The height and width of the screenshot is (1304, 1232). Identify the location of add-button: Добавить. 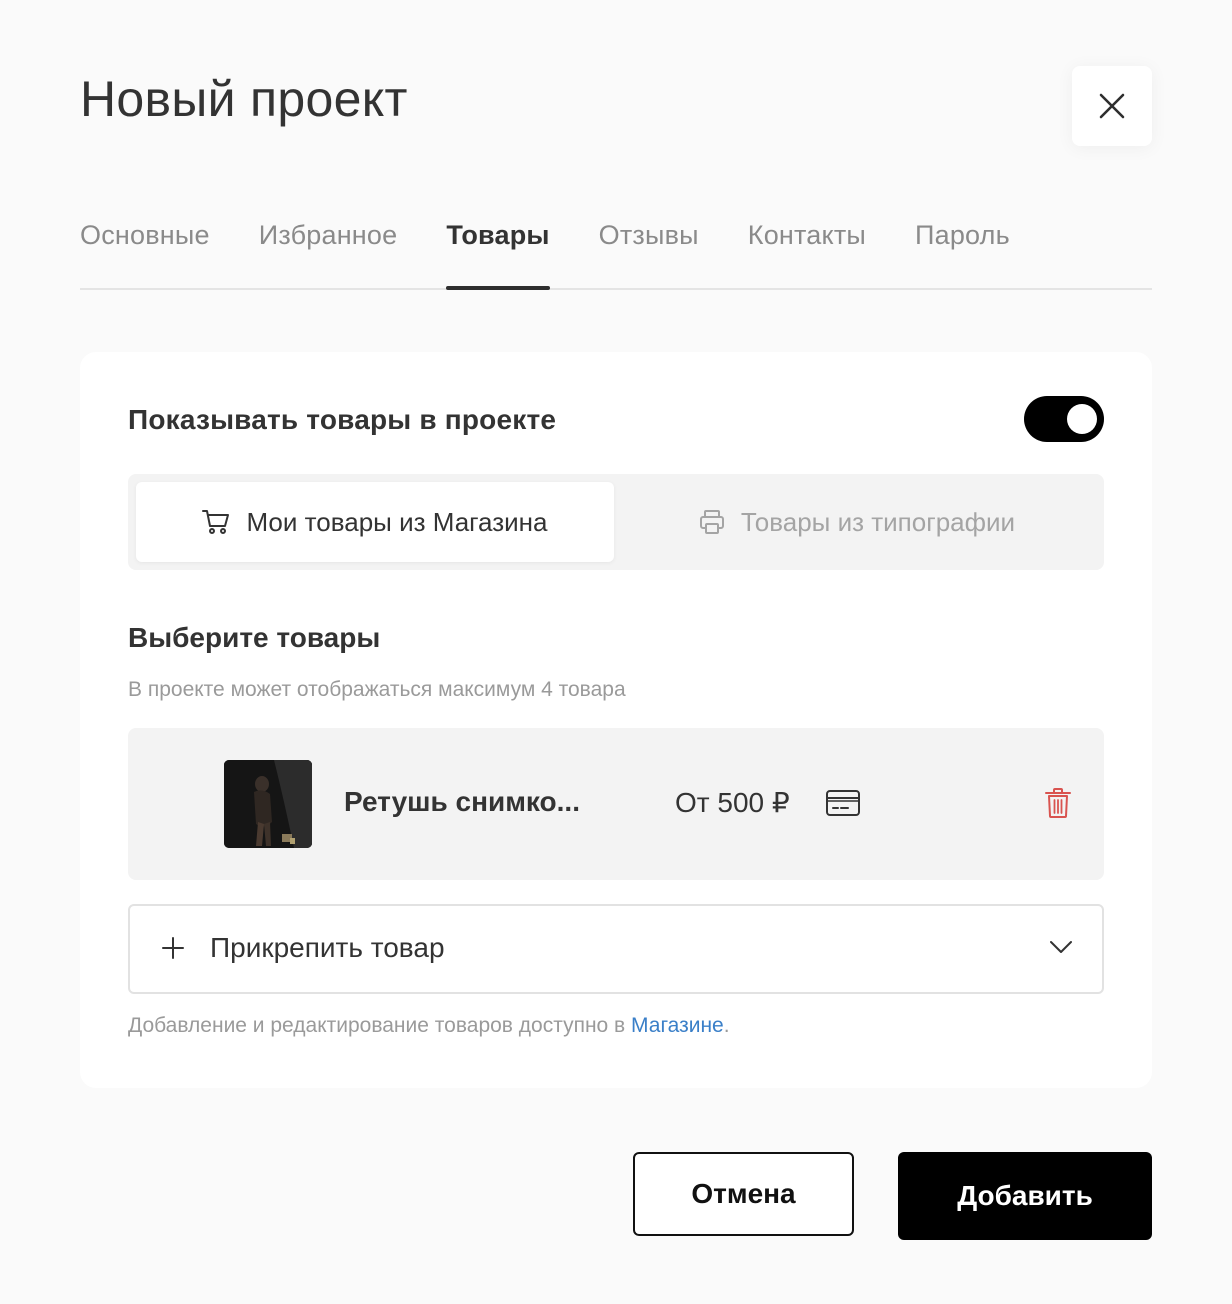
(1025, 1196).